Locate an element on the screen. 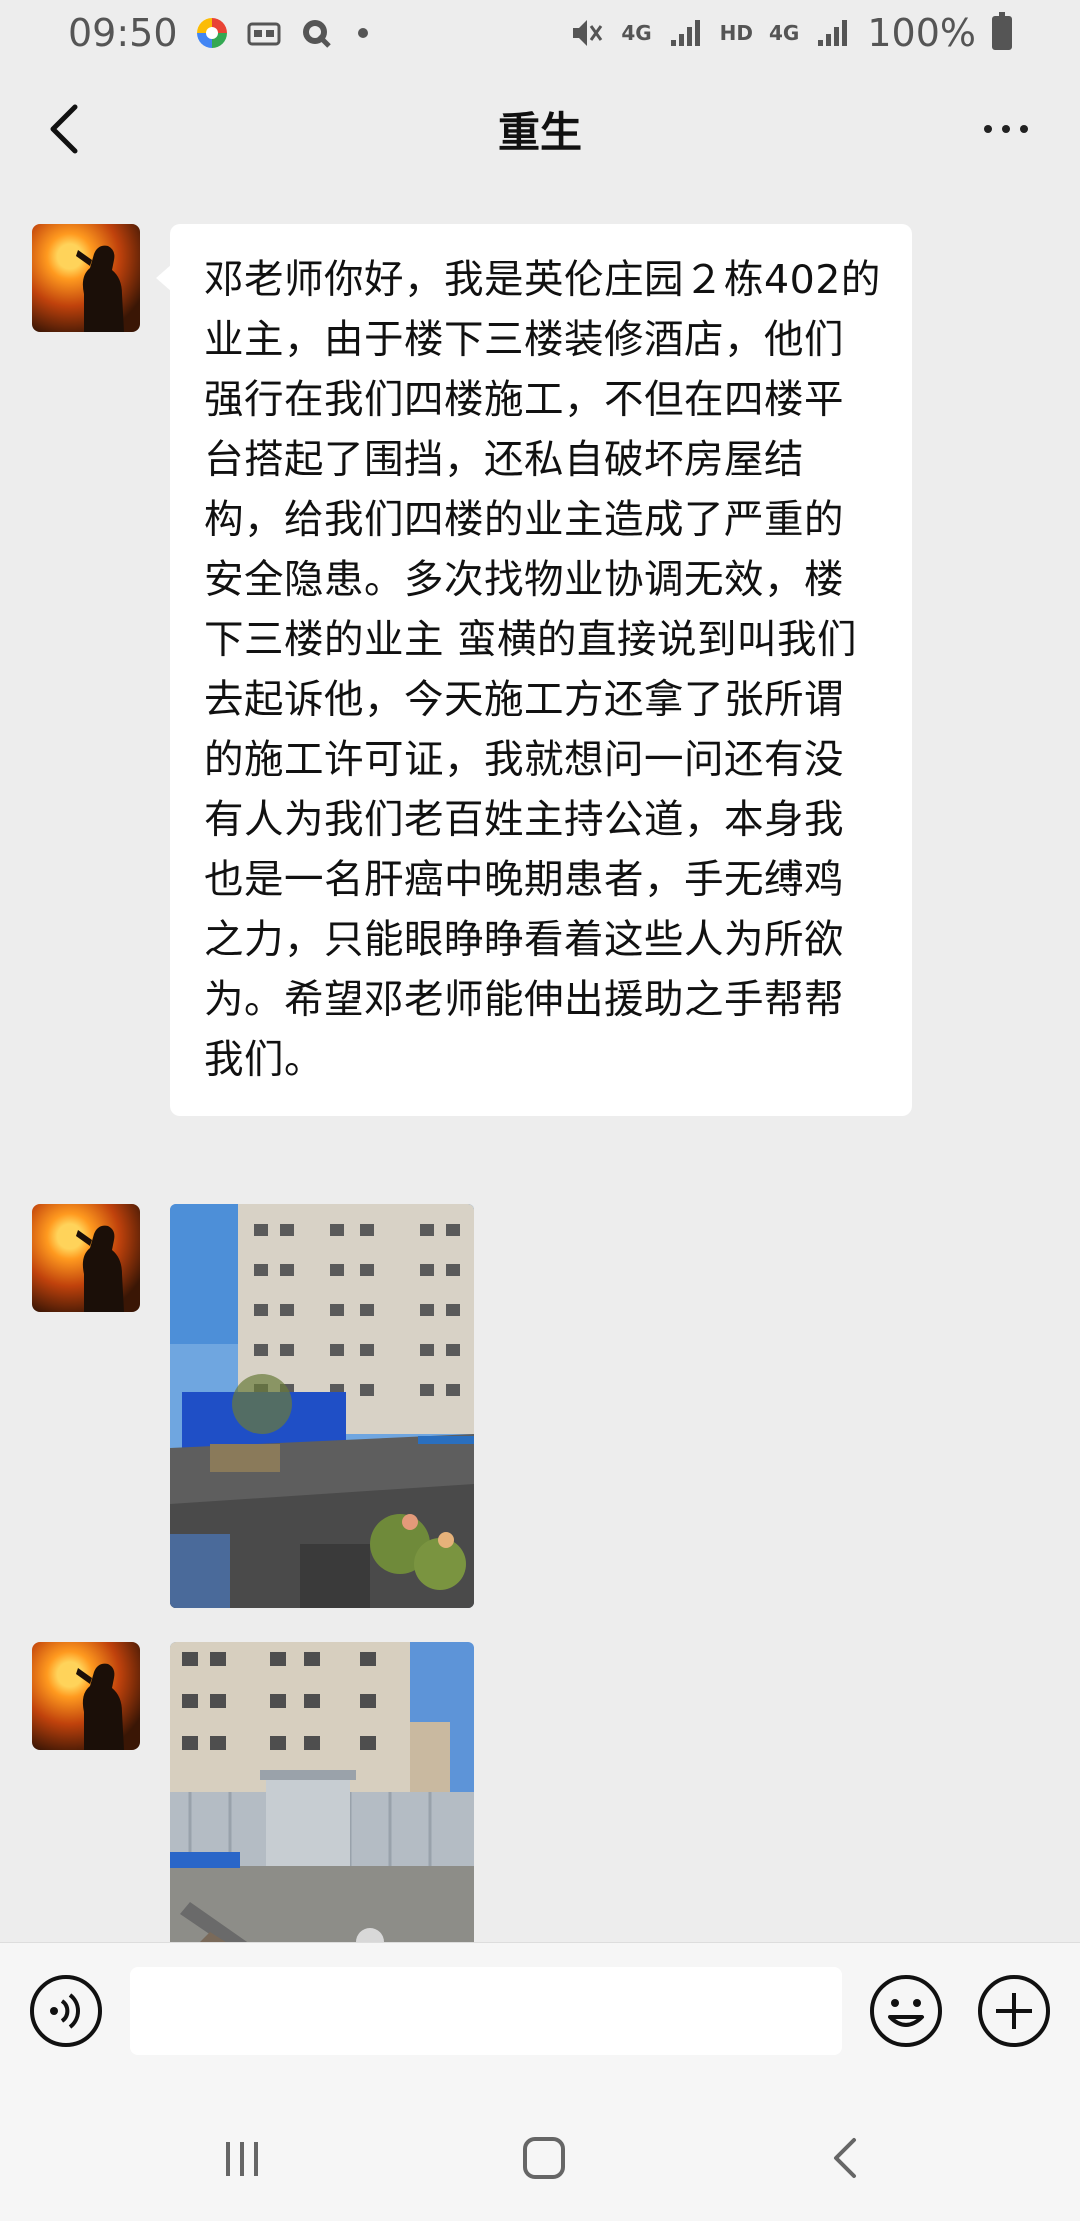 The width and height of the screenshot is (1080, 2221). more-functions-button is located at coordinates (1014, 2011).